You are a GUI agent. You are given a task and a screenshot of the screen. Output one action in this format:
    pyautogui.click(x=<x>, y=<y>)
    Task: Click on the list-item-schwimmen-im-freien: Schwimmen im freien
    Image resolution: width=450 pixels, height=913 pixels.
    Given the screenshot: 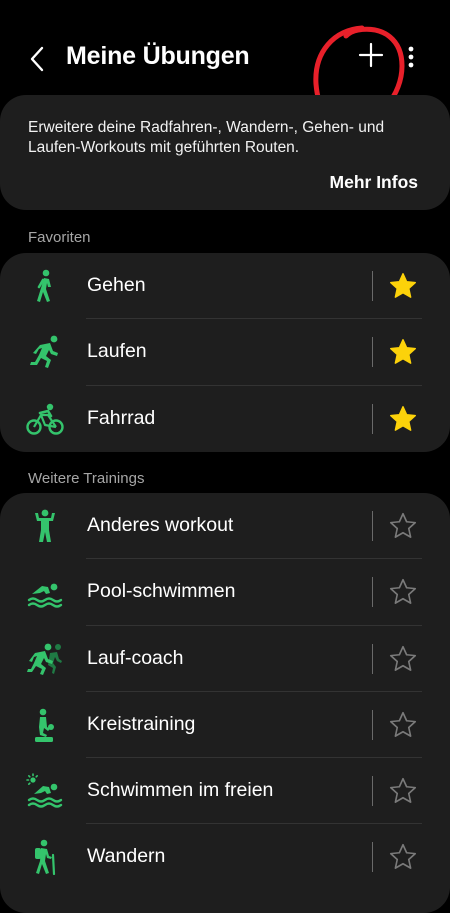 What is the action you would take?
    pyautogui.click(x=225, y=791)
    